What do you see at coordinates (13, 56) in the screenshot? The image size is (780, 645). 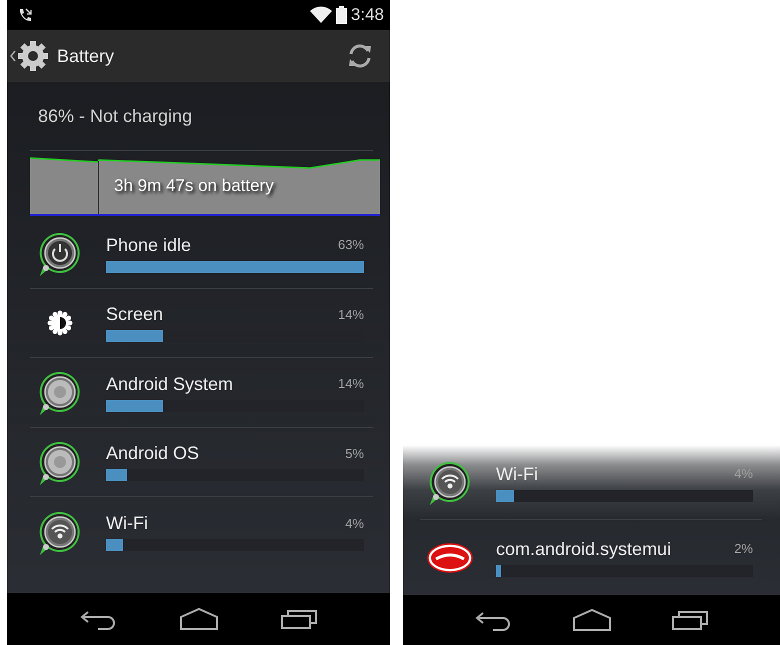 I see `back-caret-icon` at bounding box center [13, 56].